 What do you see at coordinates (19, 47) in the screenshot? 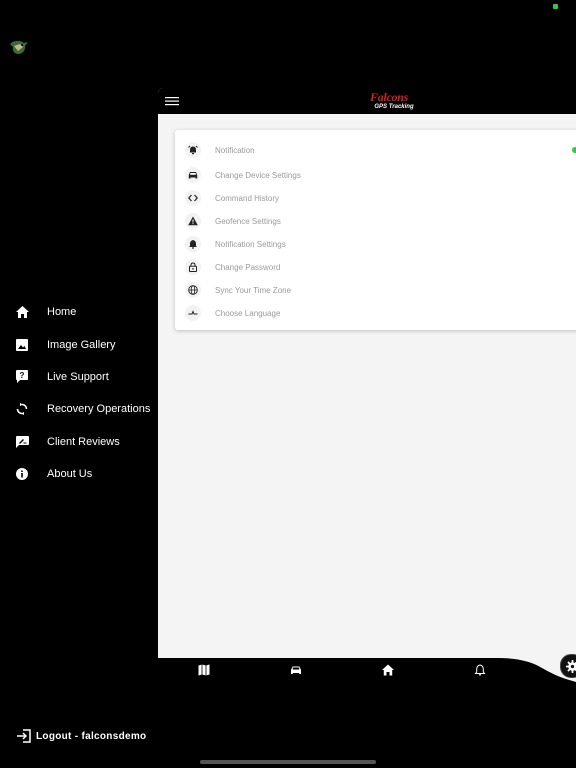
I see `falcon-logo-icon` at bounding box center [19, 47].